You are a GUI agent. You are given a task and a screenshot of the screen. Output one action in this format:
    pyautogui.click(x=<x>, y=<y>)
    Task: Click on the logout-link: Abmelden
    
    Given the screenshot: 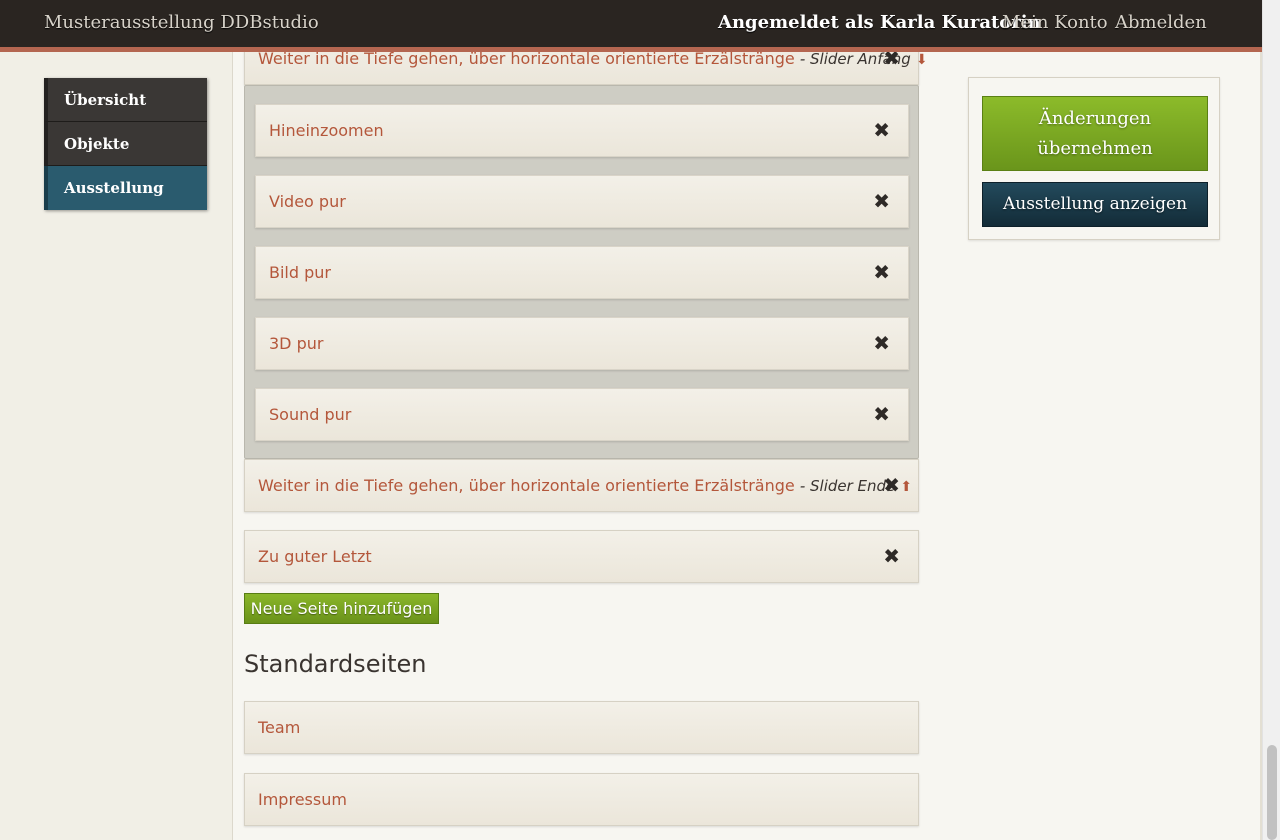 What is the action you would take?
    pyautogui.click(x=1161, y=22)
    